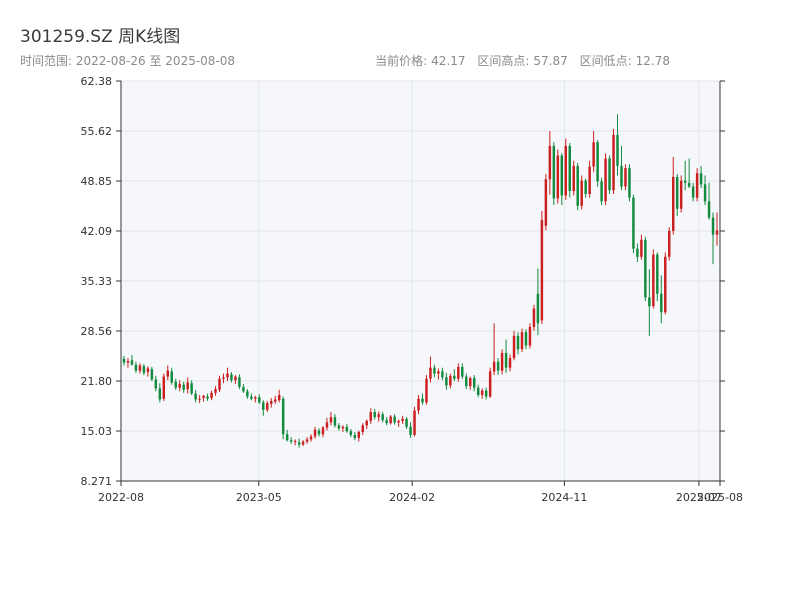  What do you see at coordinates (97, 431) in the screenshot?
I see `y-tick-label: 15.03` at bounding box center [97, 431].